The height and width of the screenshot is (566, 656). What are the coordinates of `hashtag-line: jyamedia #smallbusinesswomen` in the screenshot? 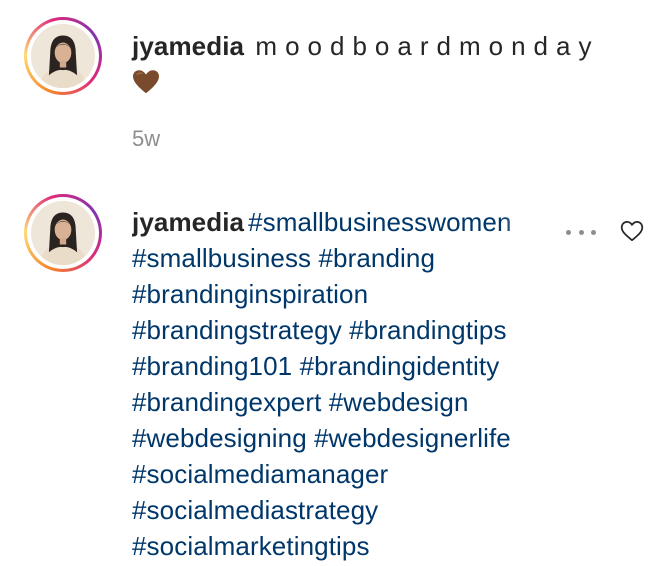 It's located at (342, 222).